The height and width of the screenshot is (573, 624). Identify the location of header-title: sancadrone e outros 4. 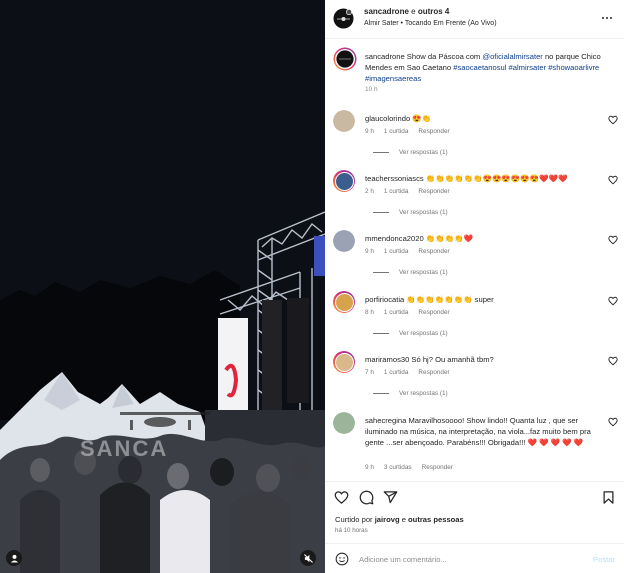
(406, 11).